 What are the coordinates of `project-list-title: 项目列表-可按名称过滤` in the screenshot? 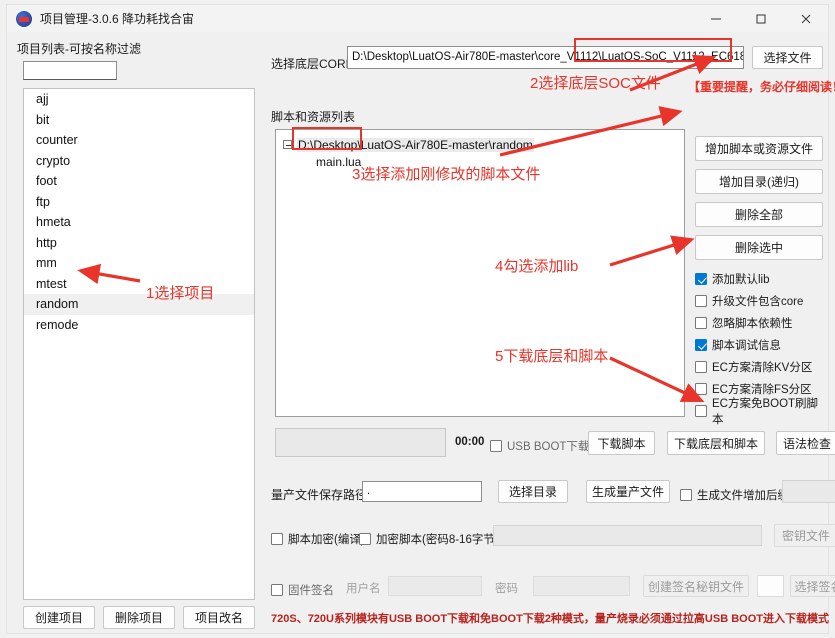 It's located at (79, 49).